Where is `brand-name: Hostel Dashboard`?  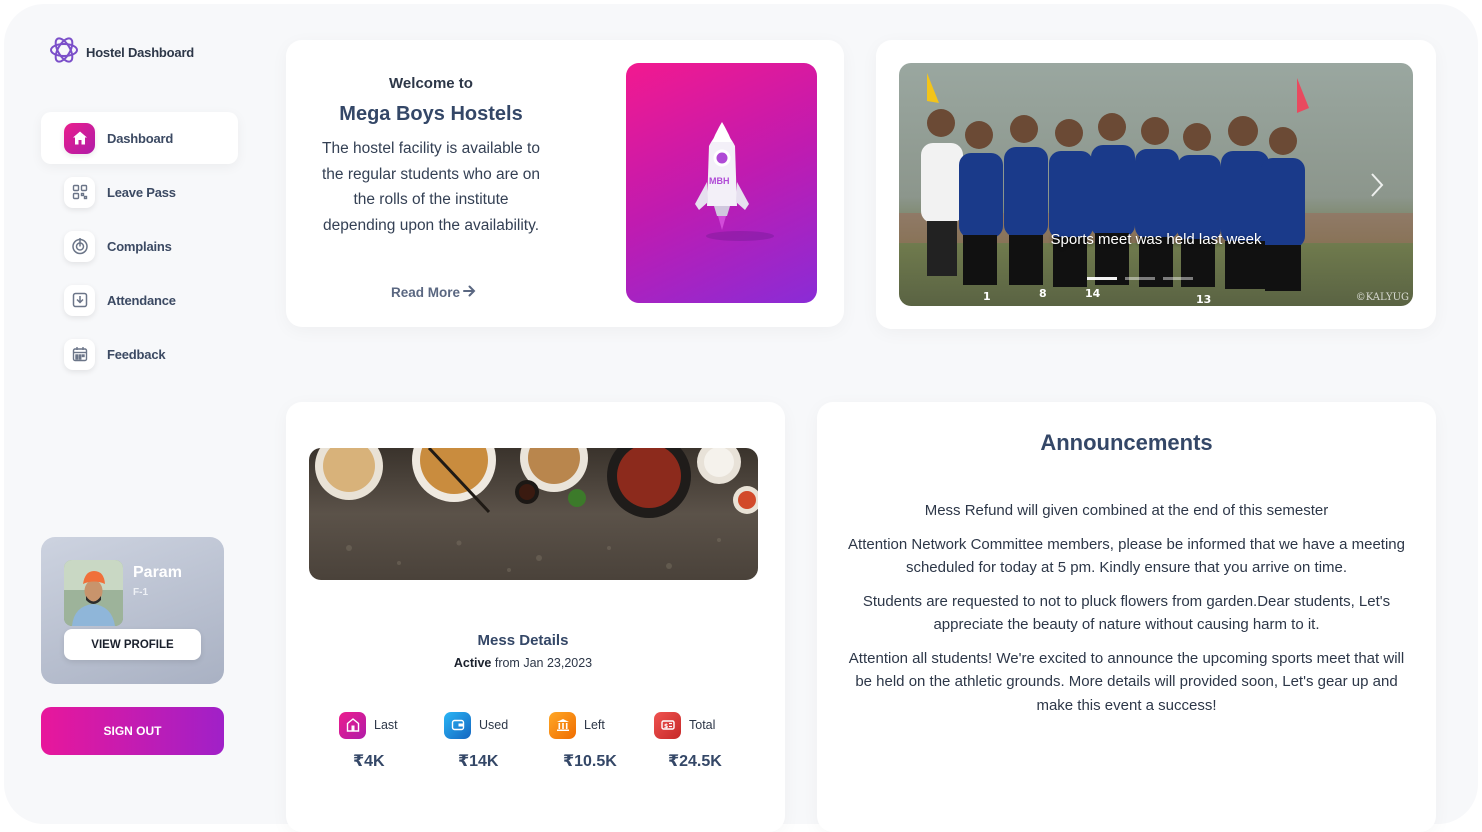
brand-name: Hostel Dashboard is located at coordinates (140, 52).